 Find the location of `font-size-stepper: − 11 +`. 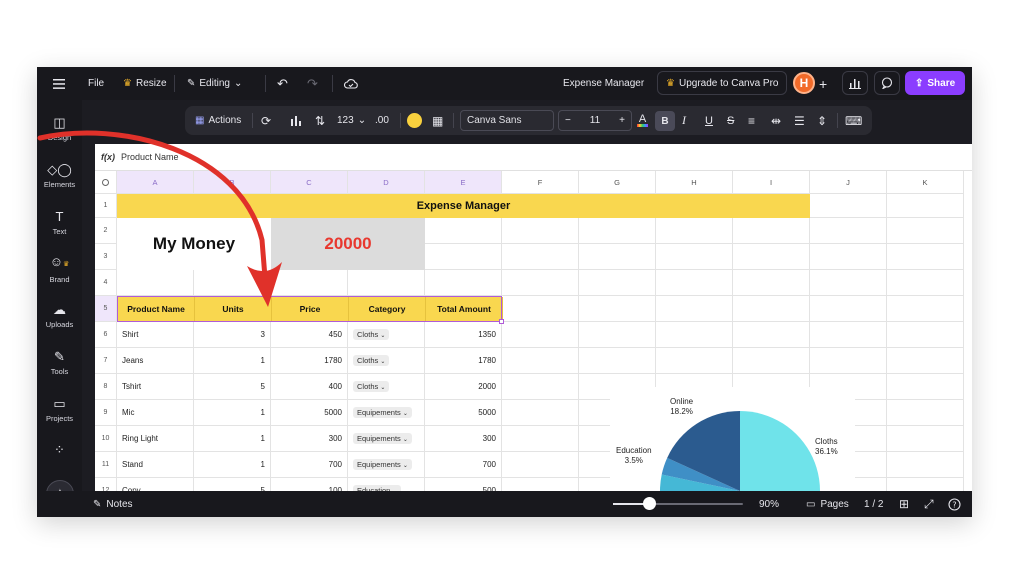

font-size-stepper: − 11 + is located at coordinates (595, 120).